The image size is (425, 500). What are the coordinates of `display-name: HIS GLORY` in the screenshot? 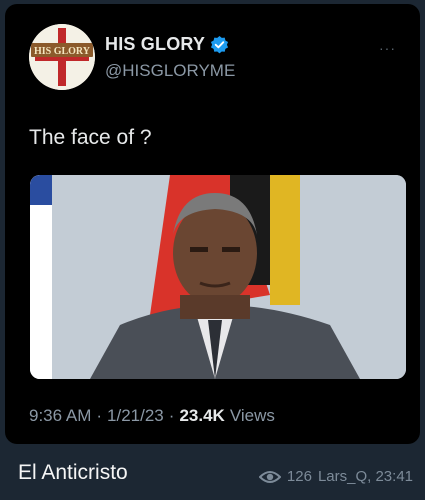 It's located at (155, 44).